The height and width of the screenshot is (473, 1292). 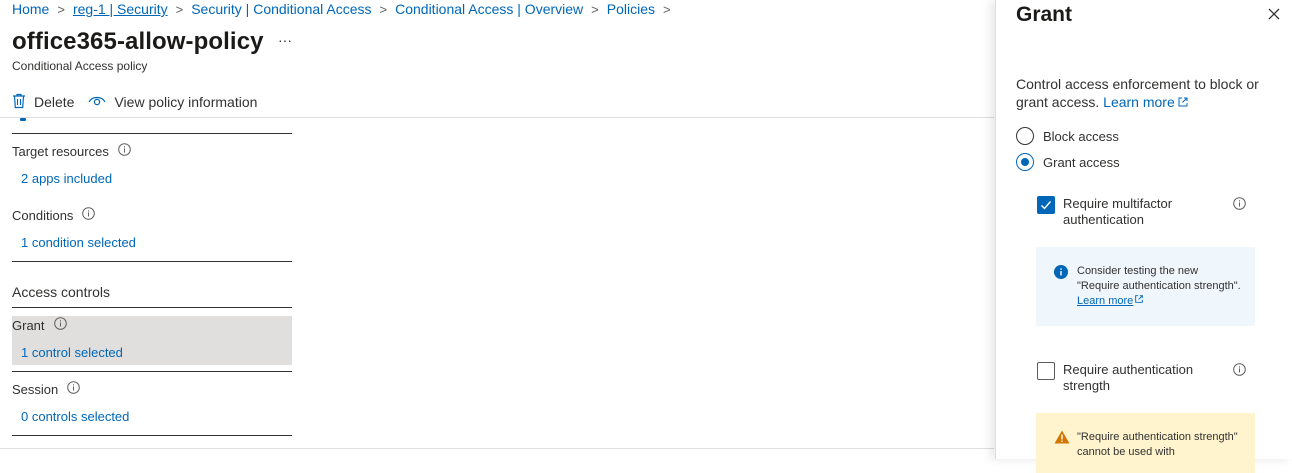 I want to click on eye-icon, so click(x=101, y=102).